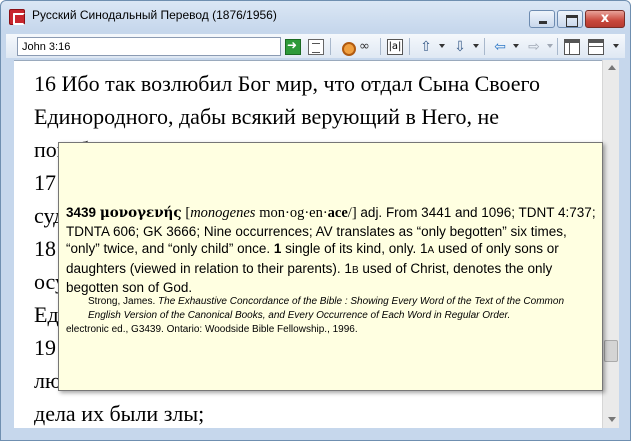 This screenshot has height=441, width=631. What do you see at coordinates (431, 250) in the screenshot?
I see `sense-letter: A` at bounding box center [431, 250].